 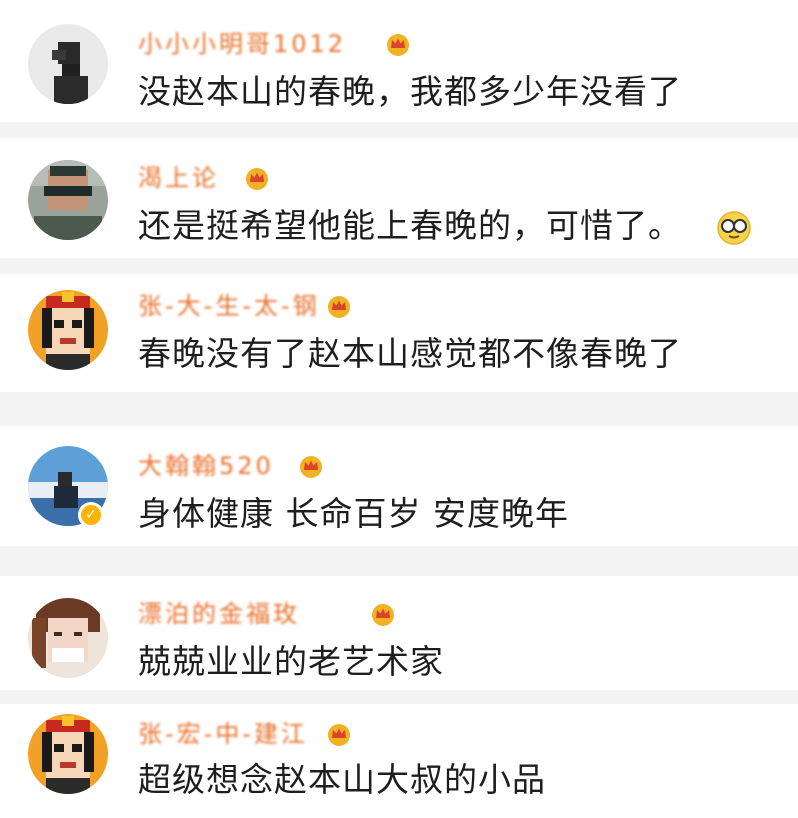 I want to click on comment-item: 小小小明哥1012 没赵本山的春晚，我都多少年没看了, so click(x=399, y=61).